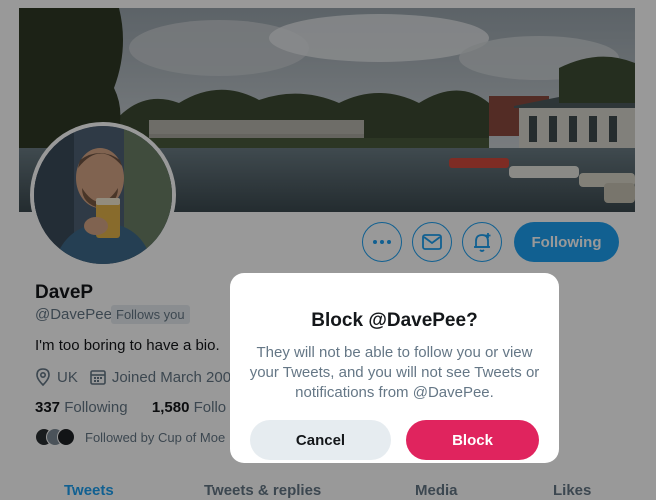 This screenshot has width=656, height=500. I want to click on dialog-title: Block @DavePee?, so click(394, 320).